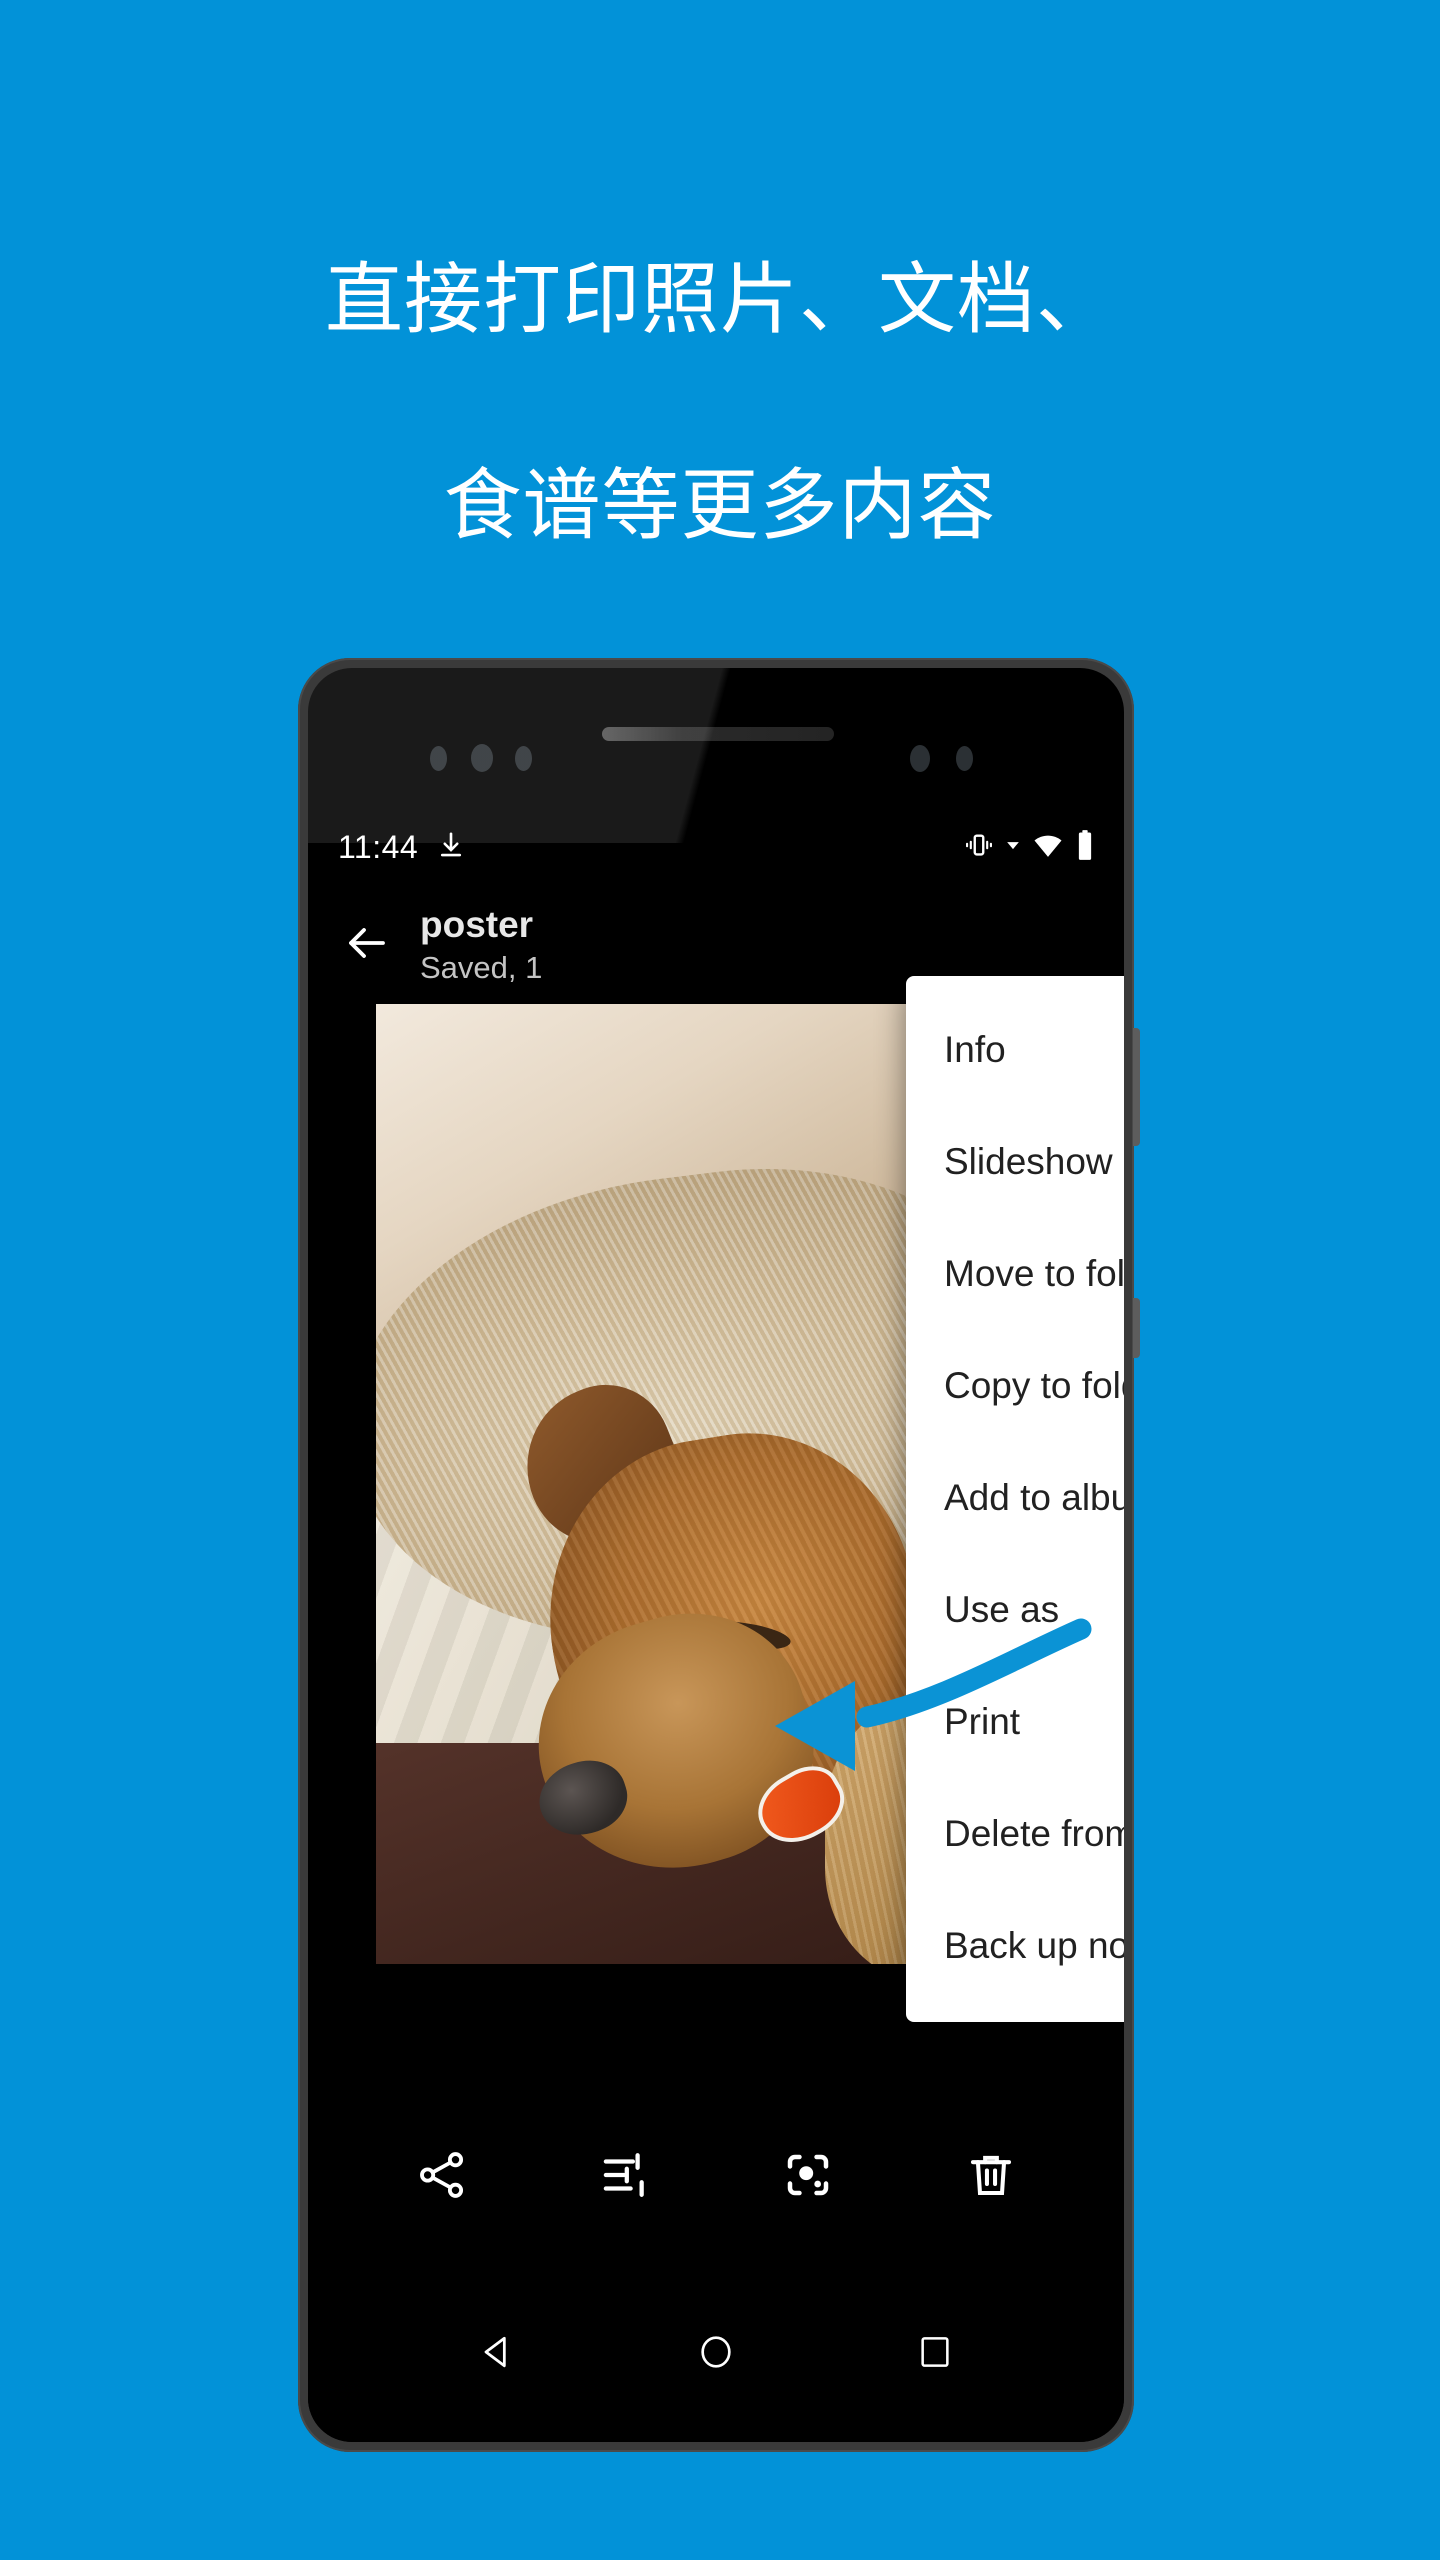 The height and width of the screenshot is (2560, 1440). What do you see at coordinates (1015, 1162) in the screenshot?
I see `menu-item-slideshow: Slideshow` at bounding box center [1015, 1162].